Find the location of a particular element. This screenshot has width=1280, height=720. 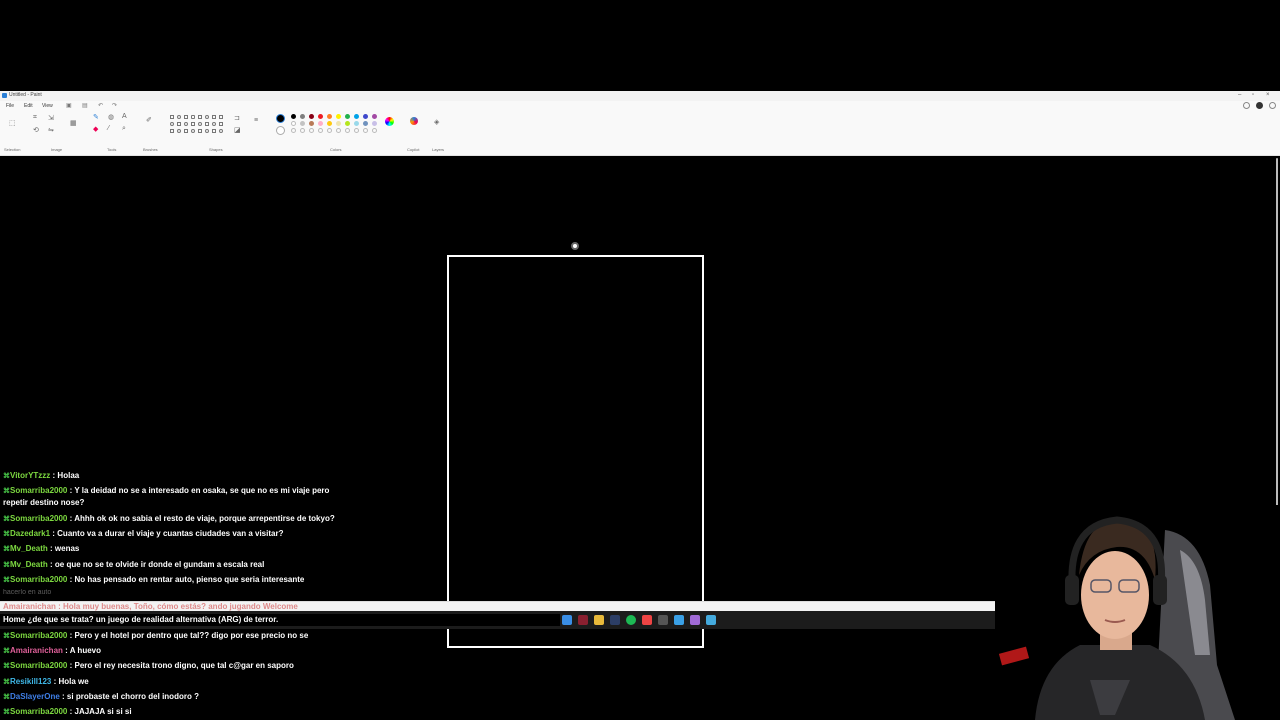

shape-callout-rect is located at coordinates (186, 131).